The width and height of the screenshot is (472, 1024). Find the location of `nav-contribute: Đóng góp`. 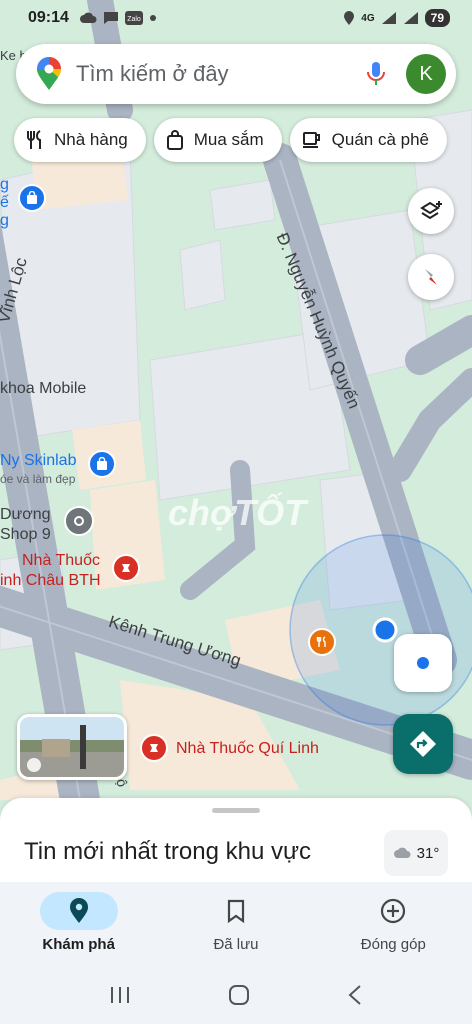

nav-contribute: Đóng góp is located at coordinates (393, 924).